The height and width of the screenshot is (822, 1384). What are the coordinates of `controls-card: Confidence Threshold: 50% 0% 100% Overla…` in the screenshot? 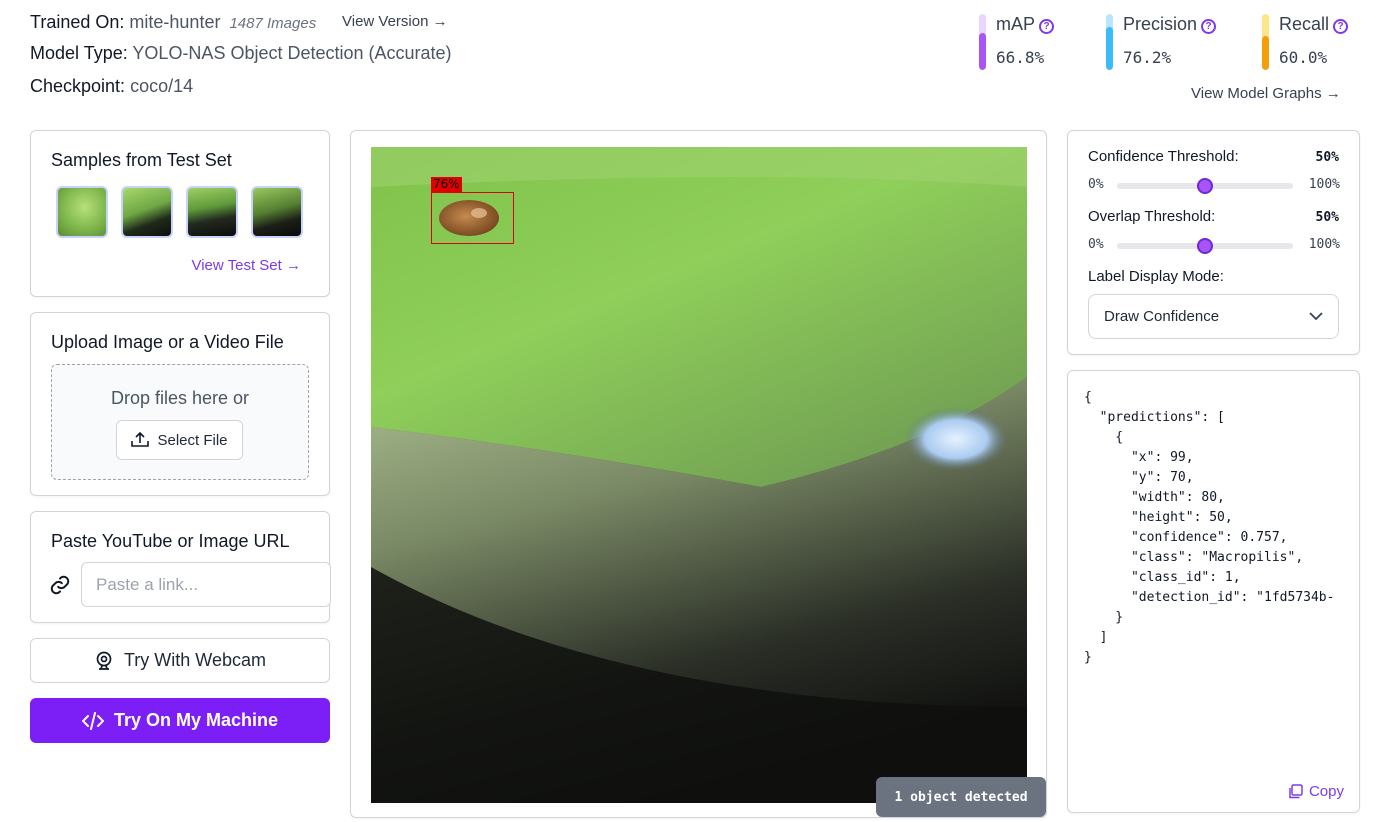 It's located at (1213, 242).